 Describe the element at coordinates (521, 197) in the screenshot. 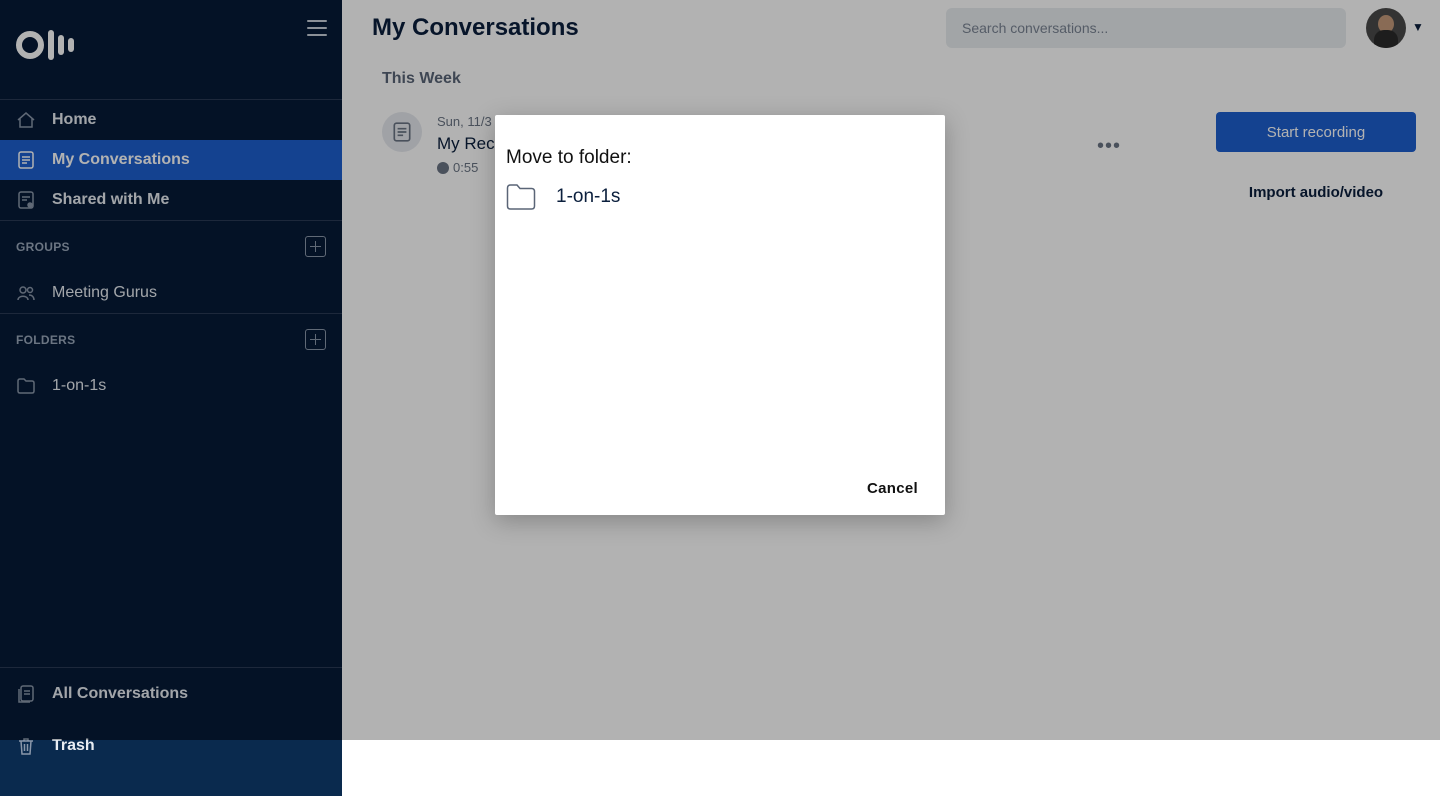

I see `folder-icon` at that location.